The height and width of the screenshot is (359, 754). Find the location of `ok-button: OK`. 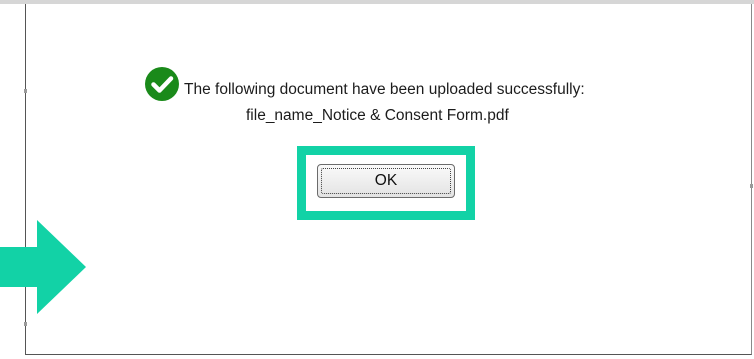

ok-button: OK is located at coordinates (386, 181).